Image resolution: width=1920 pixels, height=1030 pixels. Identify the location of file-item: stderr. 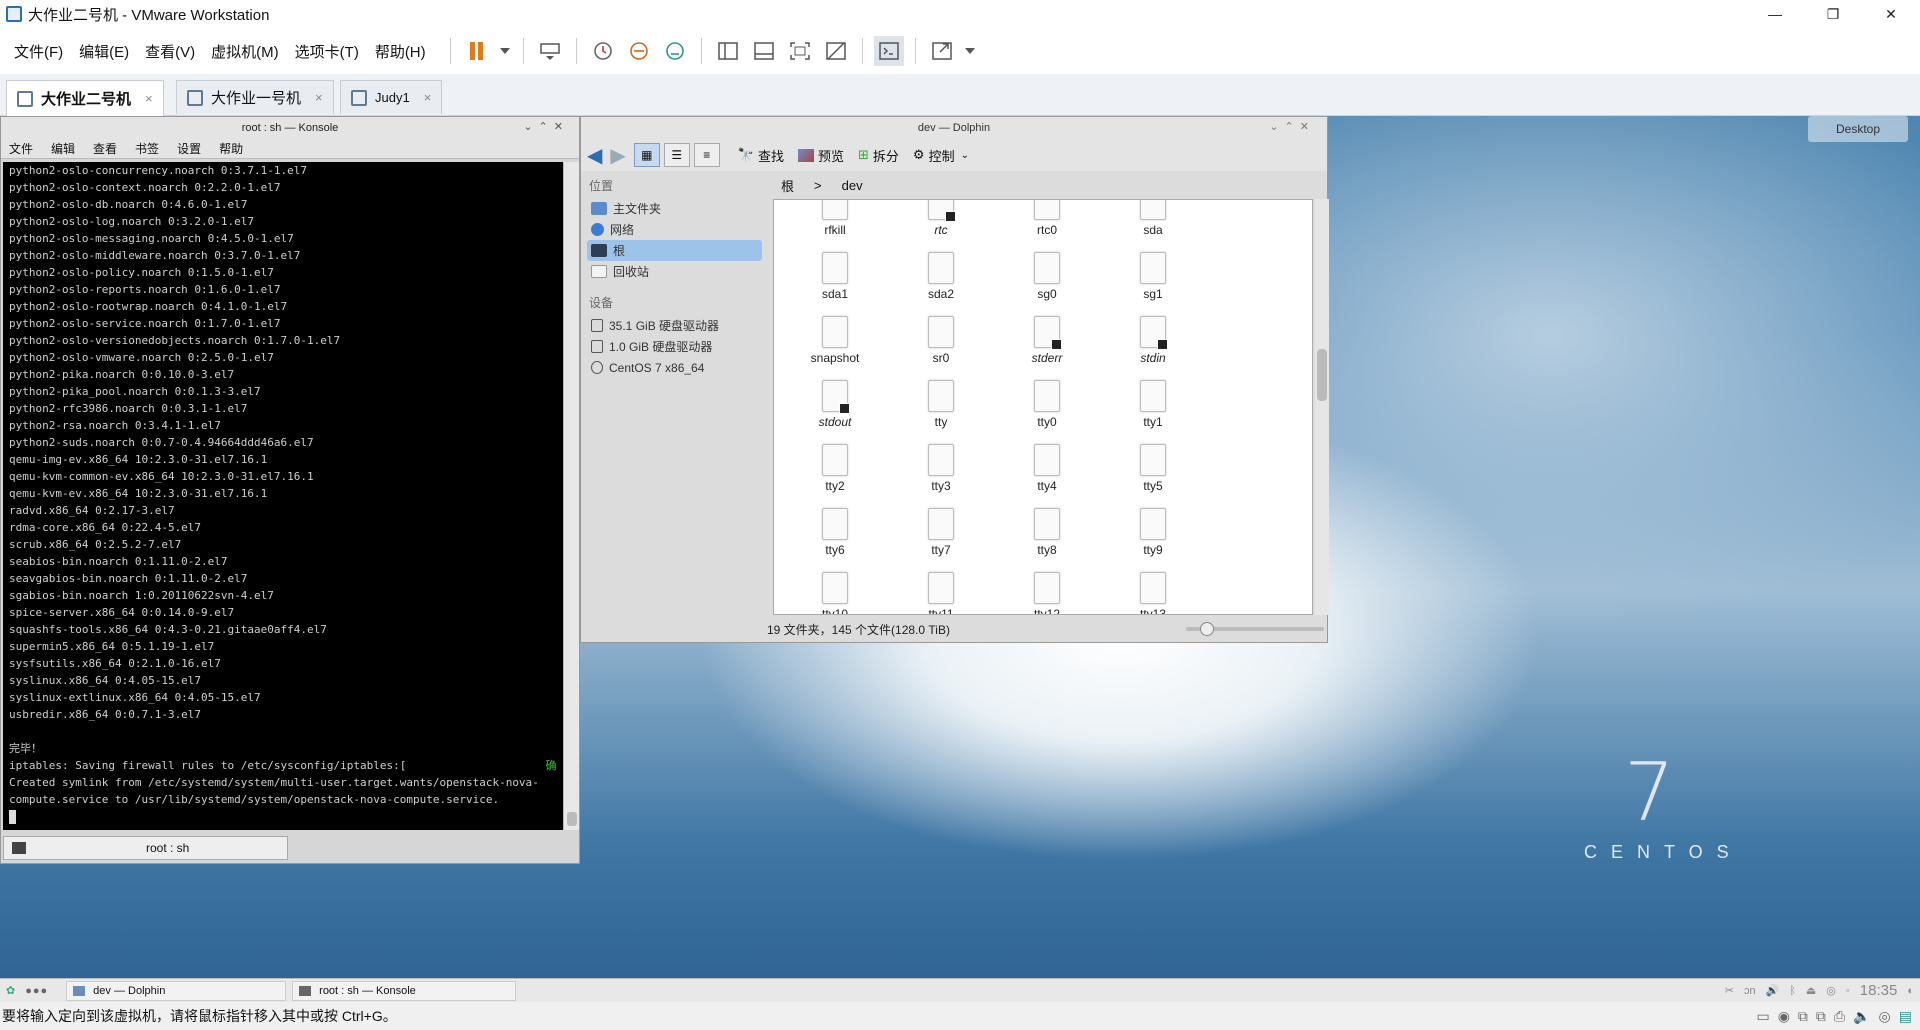
(1047, 346).